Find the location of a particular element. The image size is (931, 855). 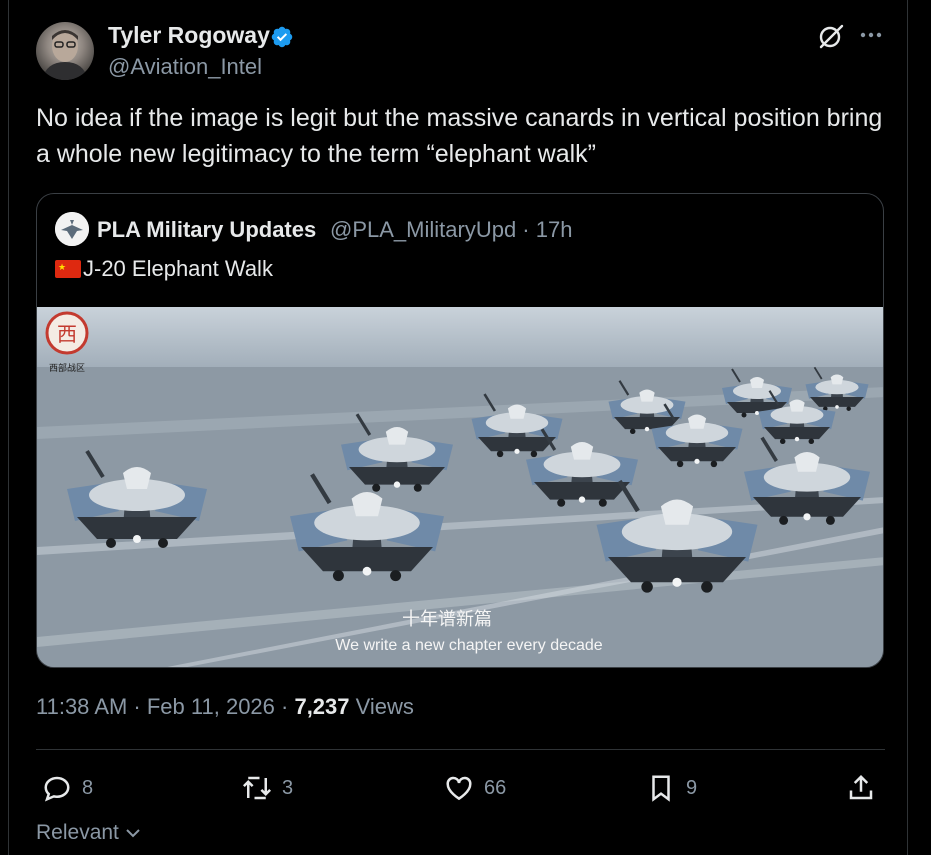

bookmark-button: 9 is located at coordinates (671, 788).